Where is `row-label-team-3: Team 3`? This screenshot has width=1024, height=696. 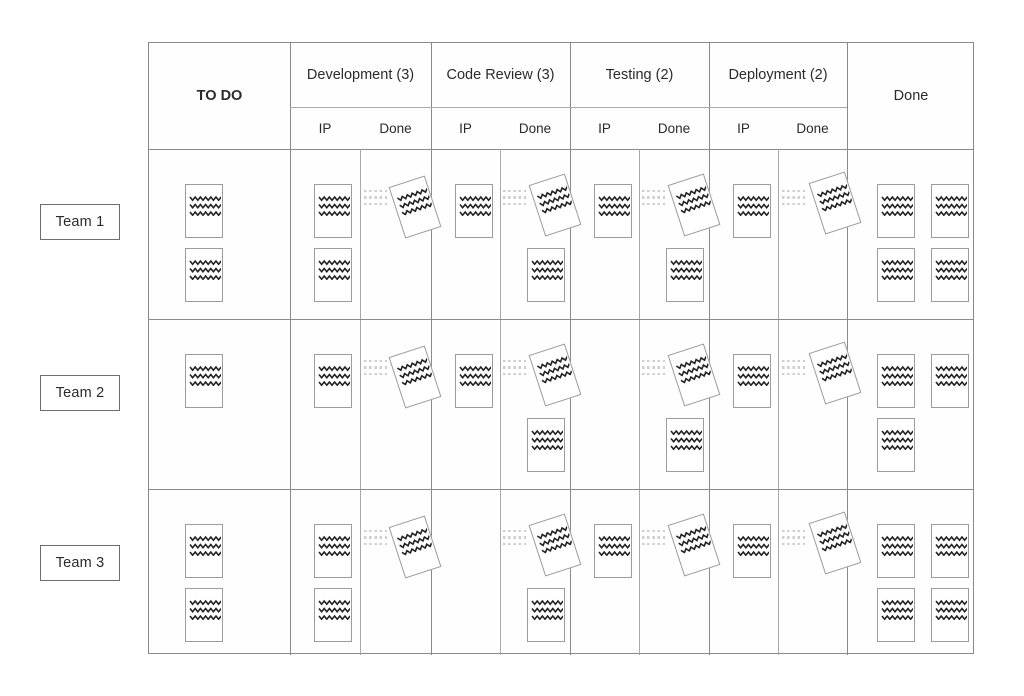
row-label-team-3: Team 3 is located at coordinates (80, 563).